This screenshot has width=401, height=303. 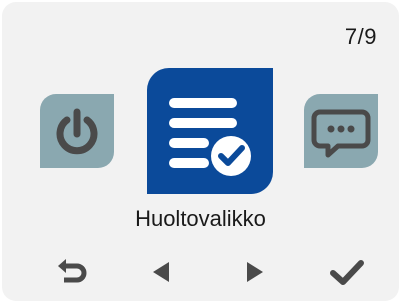 I want to click on back-button, so click(x=72, y=272).